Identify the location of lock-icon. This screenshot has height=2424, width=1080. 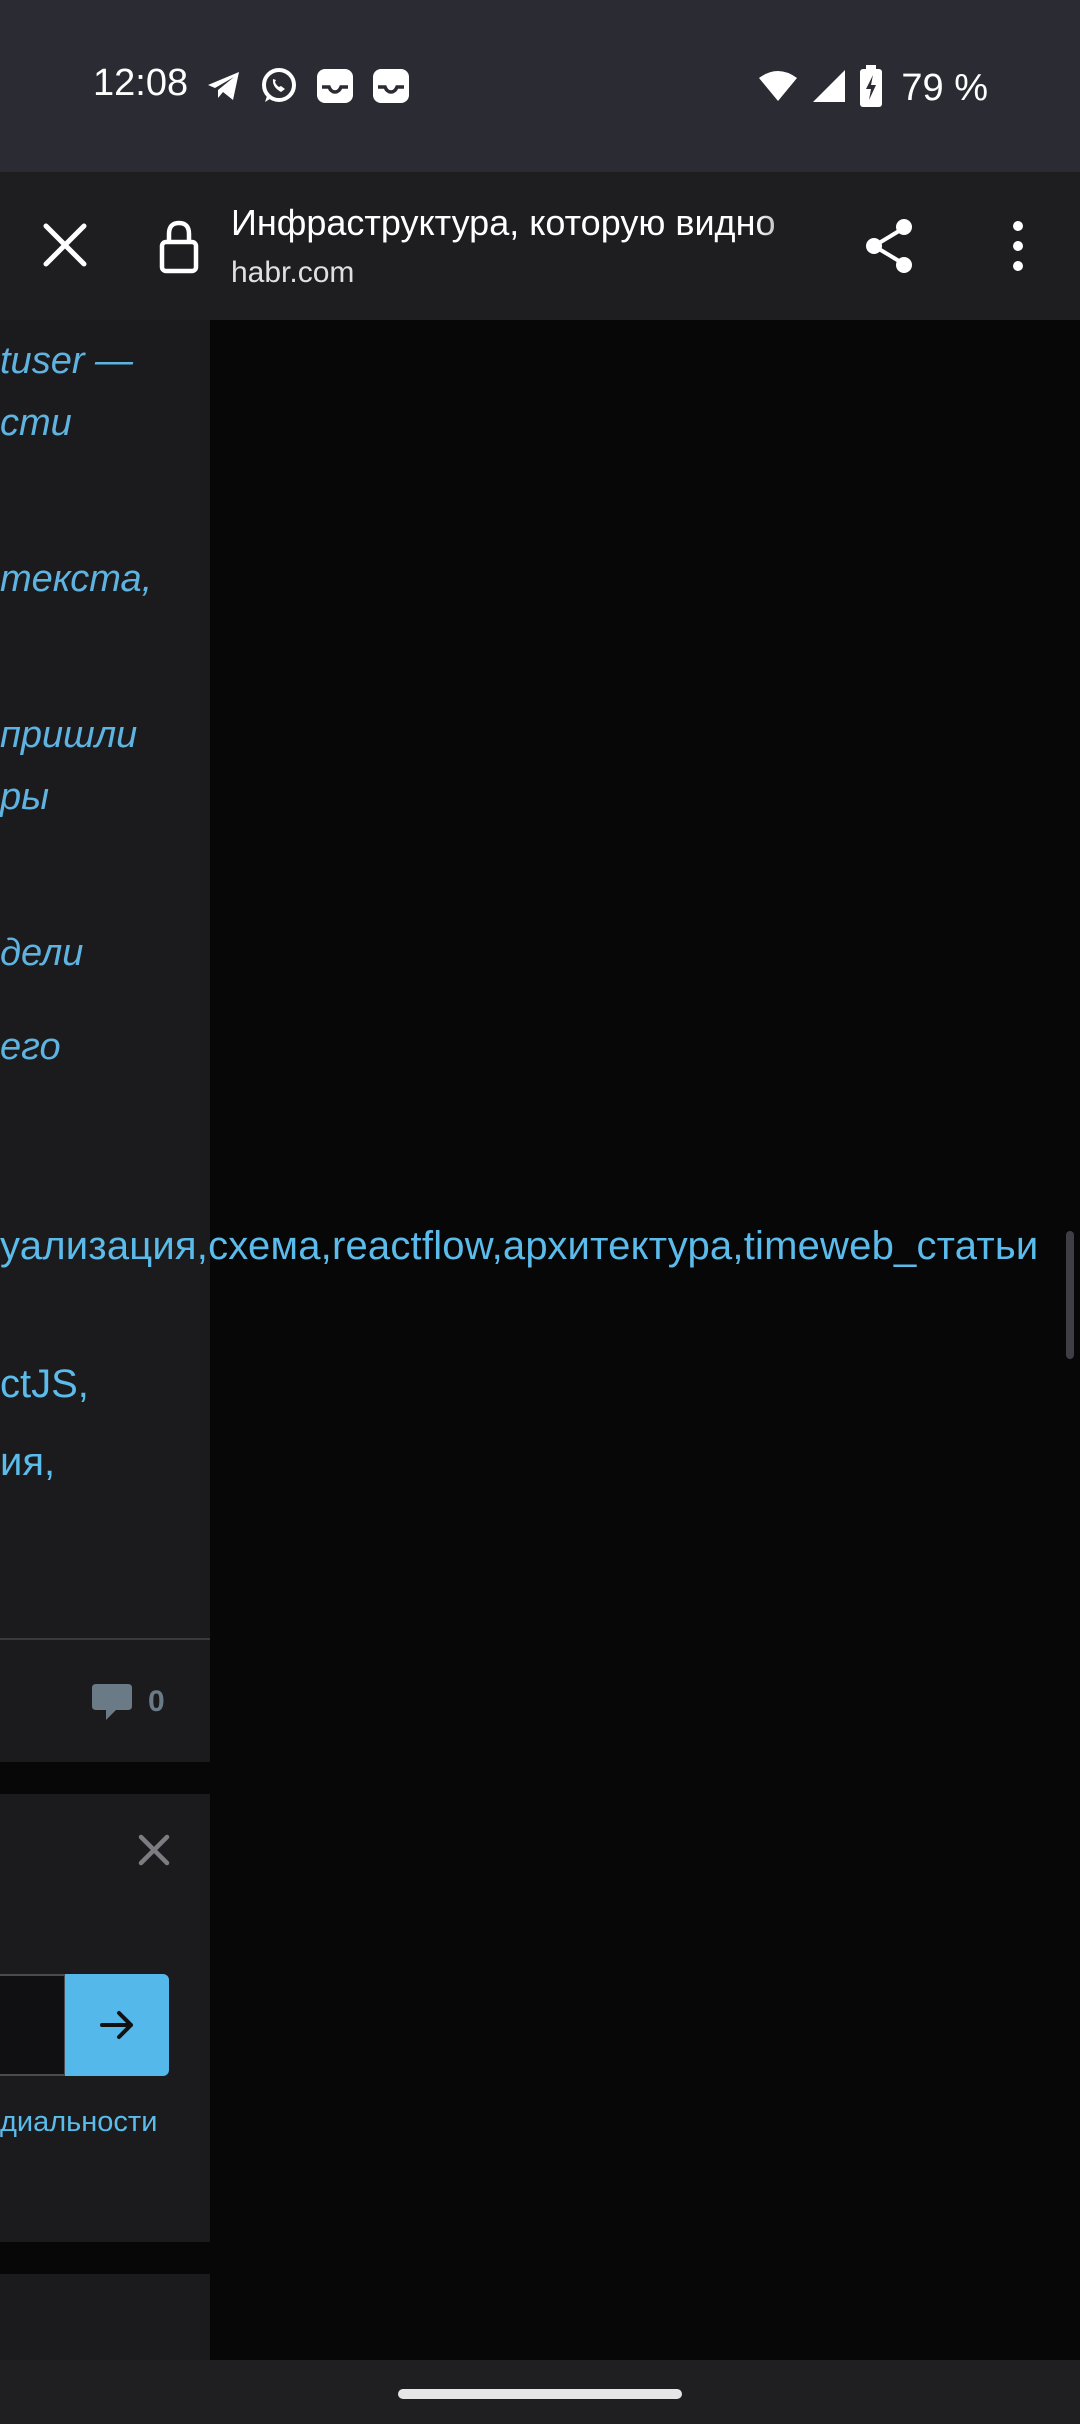
(179, 247).